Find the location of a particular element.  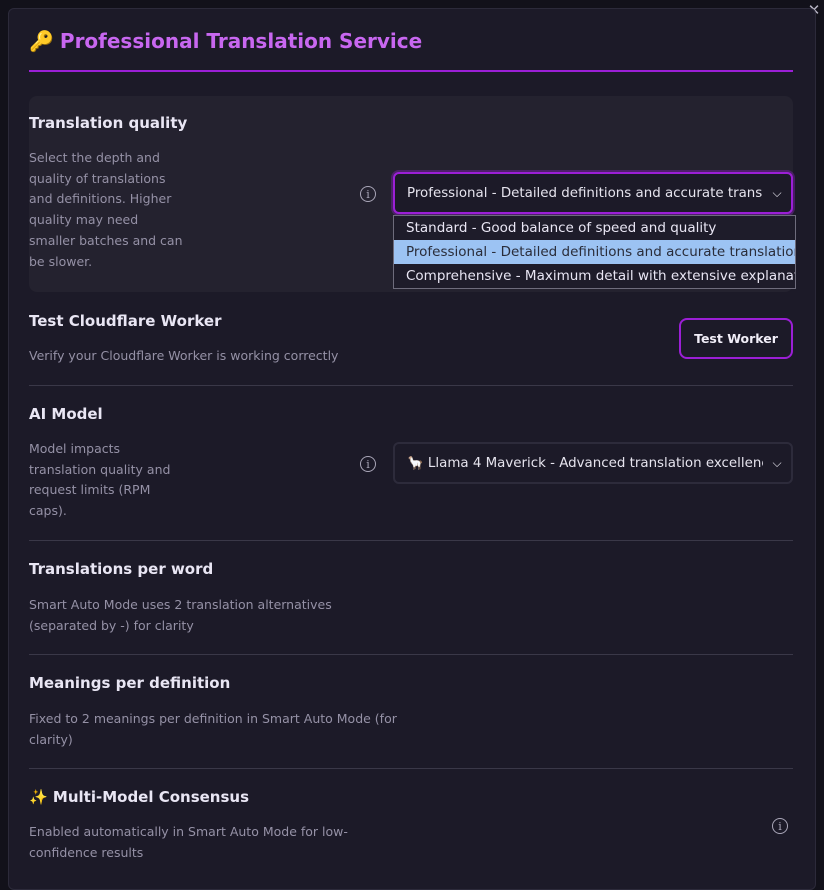

quality-desc-line: smaller batches and can is located at coordinates (106, 240).